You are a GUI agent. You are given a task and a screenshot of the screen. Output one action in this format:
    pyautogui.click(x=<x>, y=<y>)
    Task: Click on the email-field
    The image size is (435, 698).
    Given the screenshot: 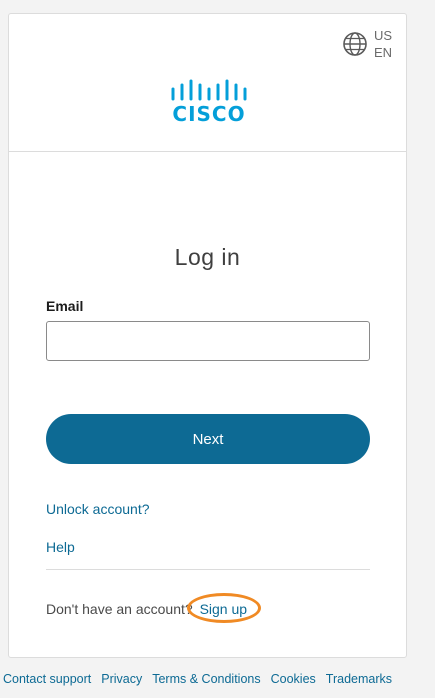 What is the action you would take?
    pyautogui.click(x=208, y=341)
    